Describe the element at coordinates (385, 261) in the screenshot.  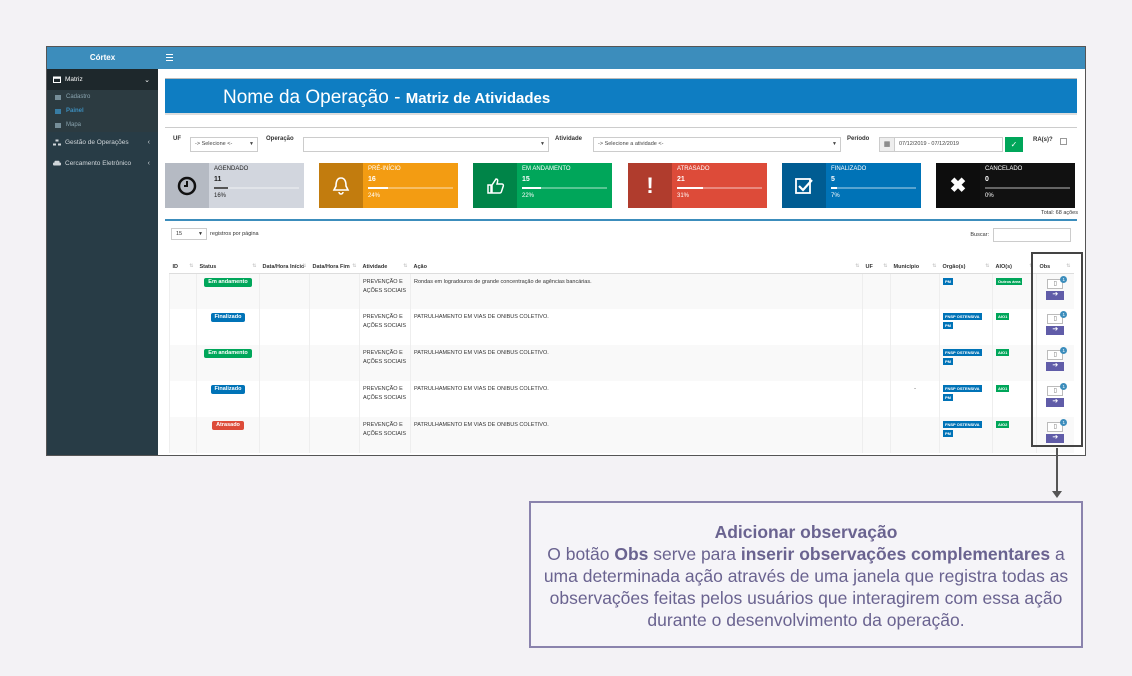
I see `column-header: Atividade ⇅` at that location.